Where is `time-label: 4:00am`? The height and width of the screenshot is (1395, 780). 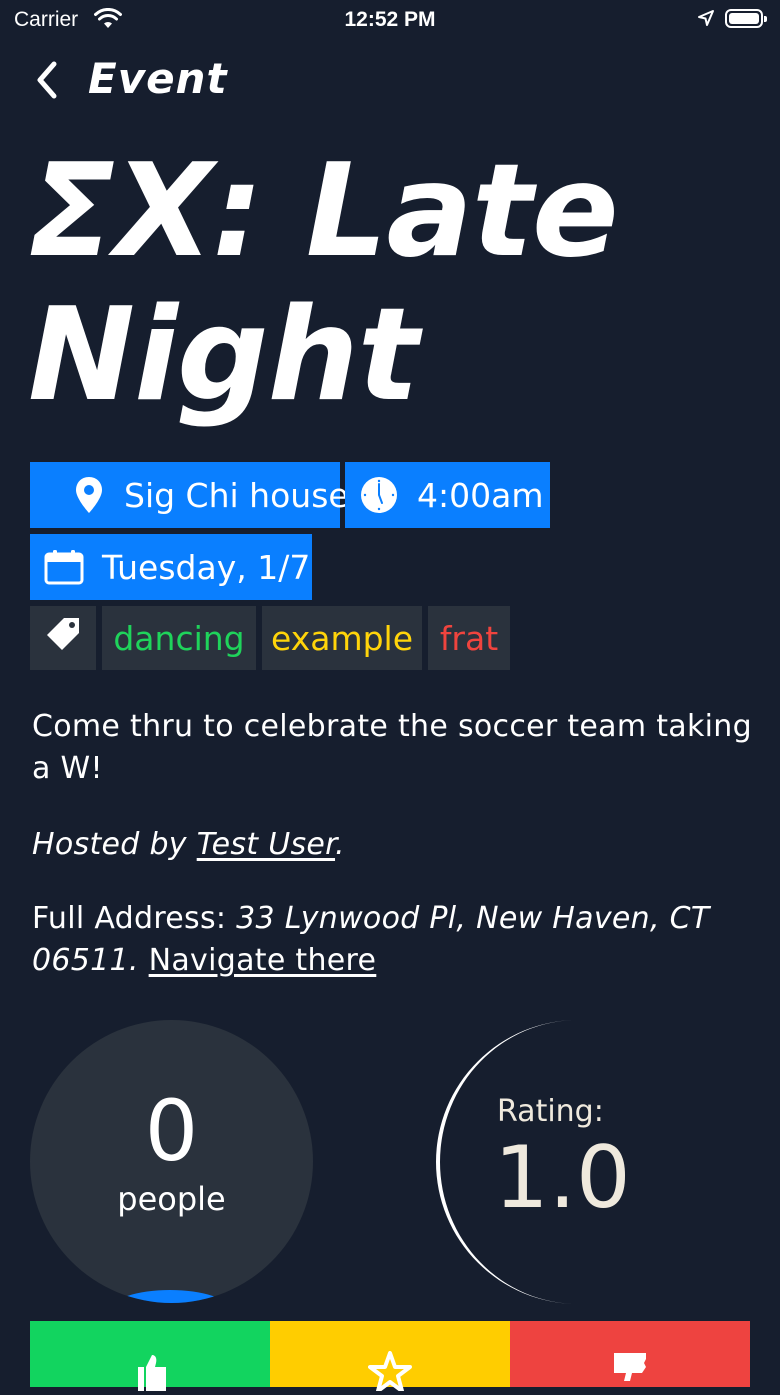
time-label: 4:00am is located at coordinates (480, 495).